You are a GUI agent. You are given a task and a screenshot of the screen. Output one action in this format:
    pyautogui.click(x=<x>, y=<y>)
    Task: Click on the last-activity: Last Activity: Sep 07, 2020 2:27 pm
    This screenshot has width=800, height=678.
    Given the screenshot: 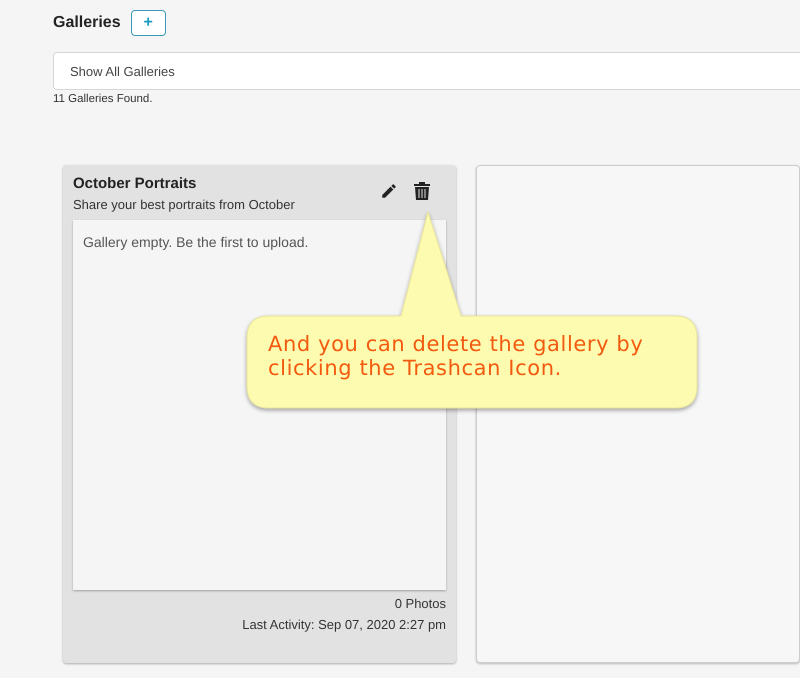 What is the action you would take?
    pyautogui.click(x=343, y=624)
    